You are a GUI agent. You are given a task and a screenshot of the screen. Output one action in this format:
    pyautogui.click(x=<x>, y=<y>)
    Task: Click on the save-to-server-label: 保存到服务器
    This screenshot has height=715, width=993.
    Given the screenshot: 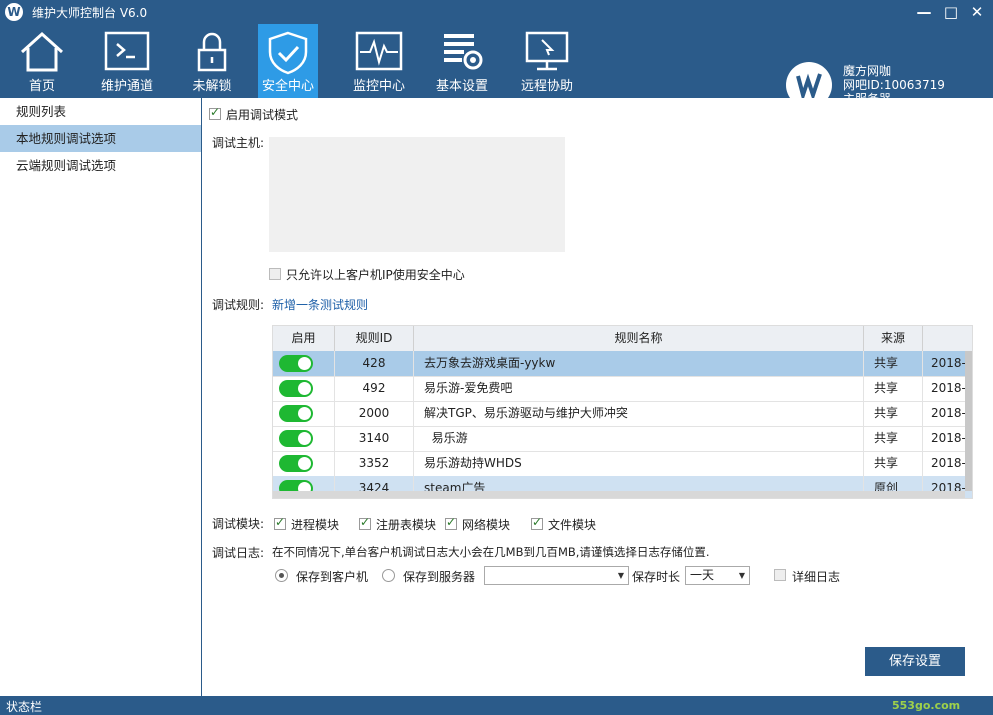 What is the action you would take?
    pyautogui.click(x=439, y=577)
    